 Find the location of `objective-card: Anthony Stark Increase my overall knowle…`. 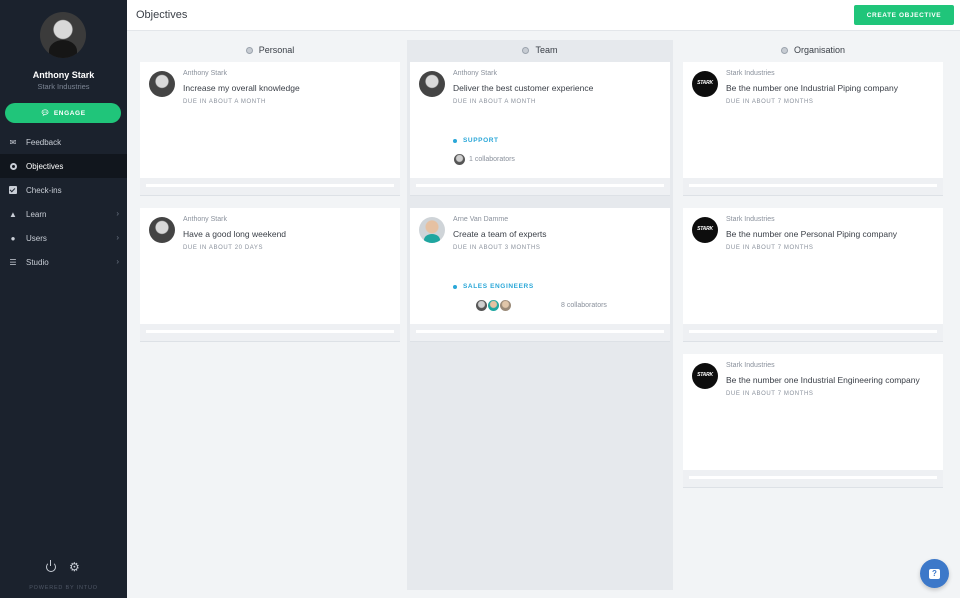

objective-card: Anthony Stark Increase my overall knowle… is located at coordinates (270, 120).